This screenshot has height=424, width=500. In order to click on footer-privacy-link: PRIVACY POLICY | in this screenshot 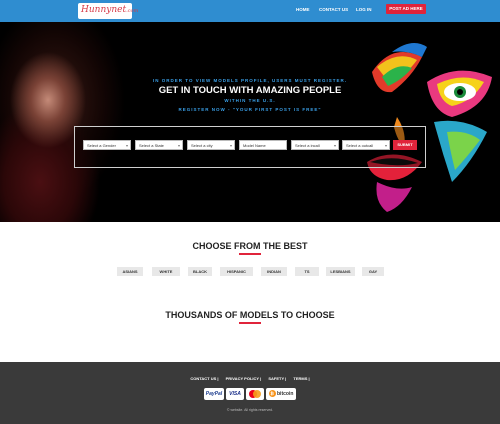, I will do `click(244, 378)`.